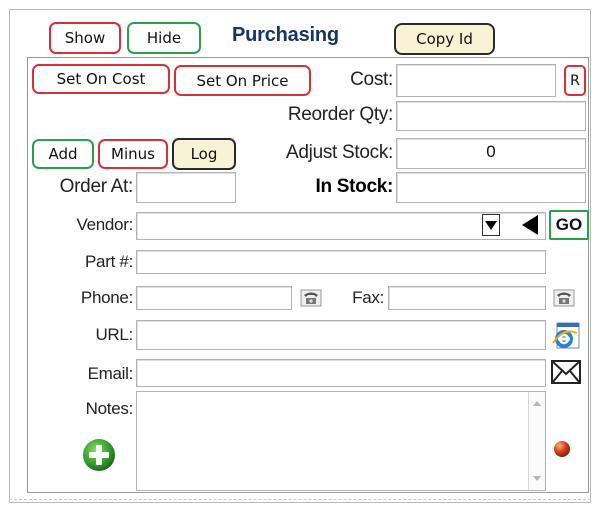  Describe the element at coordinates (569, 225) in the screenshot. I see `go-button: GO` at that location.